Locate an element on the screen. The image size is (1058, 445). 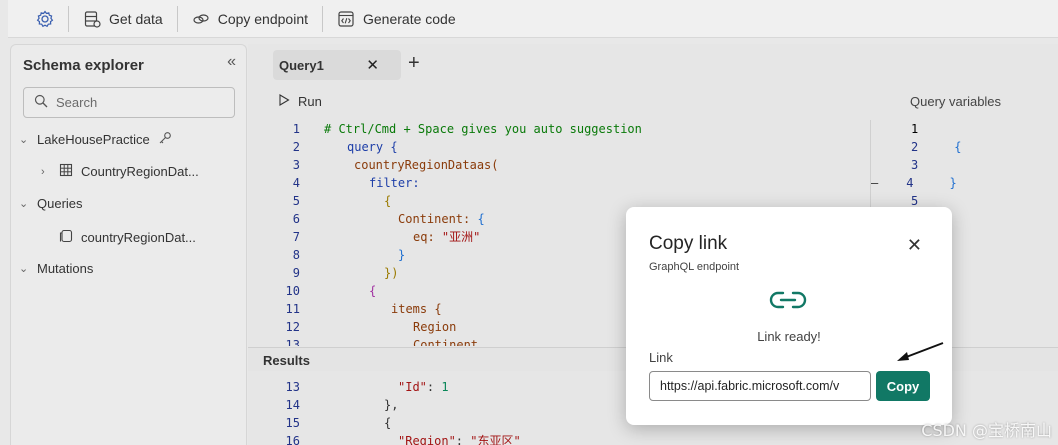
generate-code-label: Generate code is located at coordinates (409, 18).